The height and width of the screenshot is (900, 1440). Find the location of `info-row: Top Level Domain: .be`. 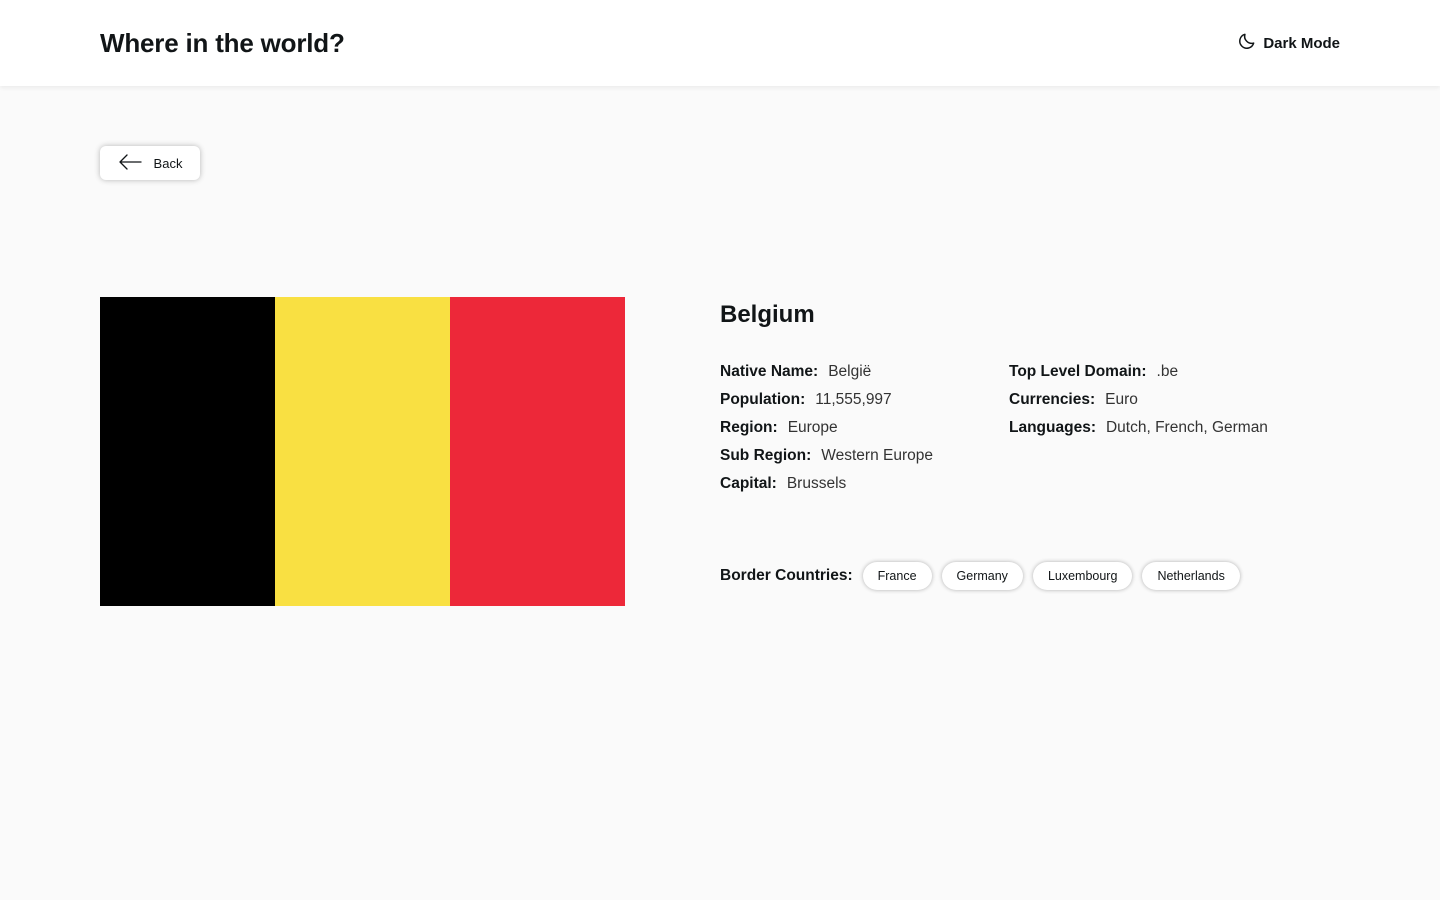

info-row: Top Level Domain: .be is located at coordinates (1138, 372).